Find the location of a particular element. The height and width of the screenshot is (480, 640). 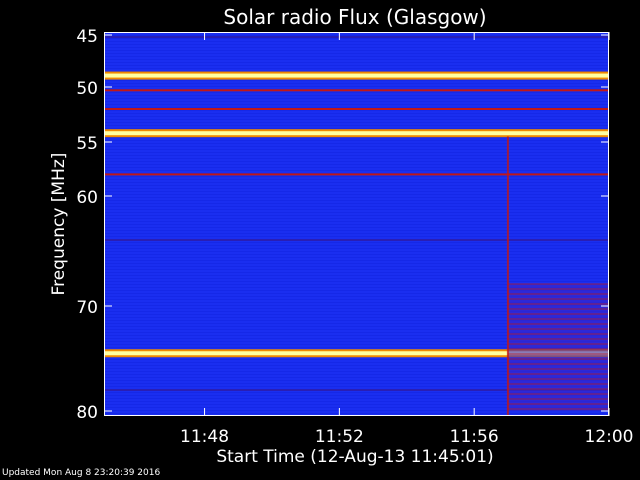

activity-fill is located at coordinates (558, 347).